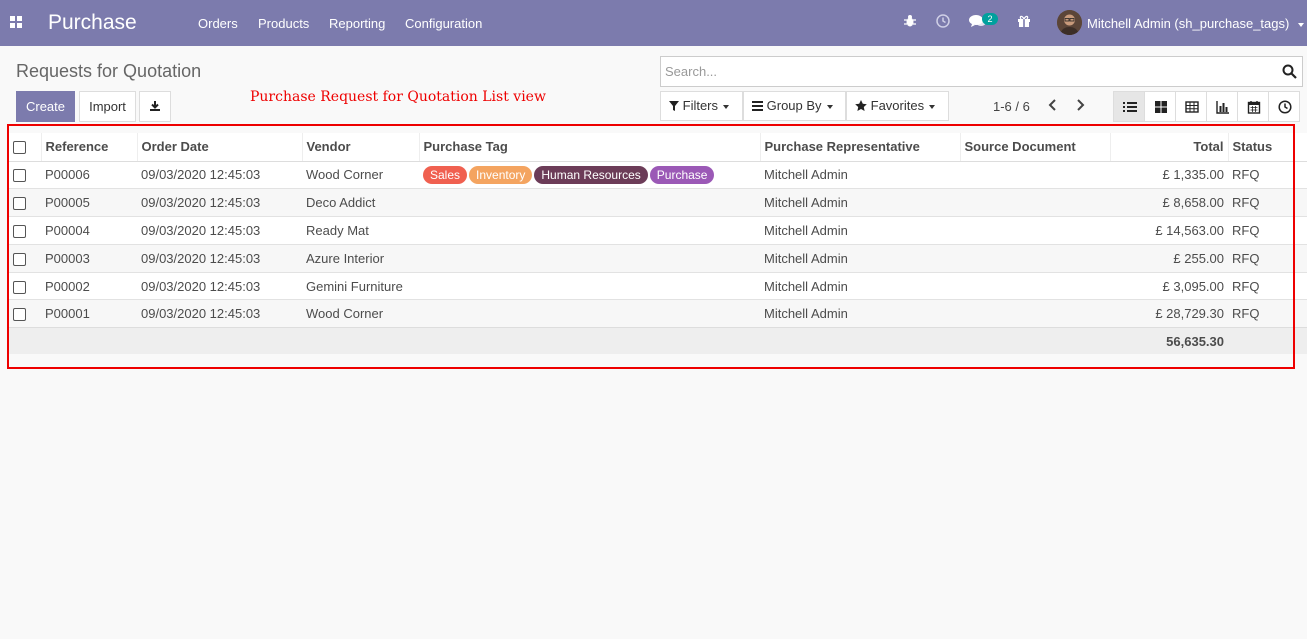 The width and height of the screenshot is (1307, 639). What do you see at coordinates (1055, 106) in the screenshot?
I see `pager-previous-icon` at bounding box center [1055, 106].